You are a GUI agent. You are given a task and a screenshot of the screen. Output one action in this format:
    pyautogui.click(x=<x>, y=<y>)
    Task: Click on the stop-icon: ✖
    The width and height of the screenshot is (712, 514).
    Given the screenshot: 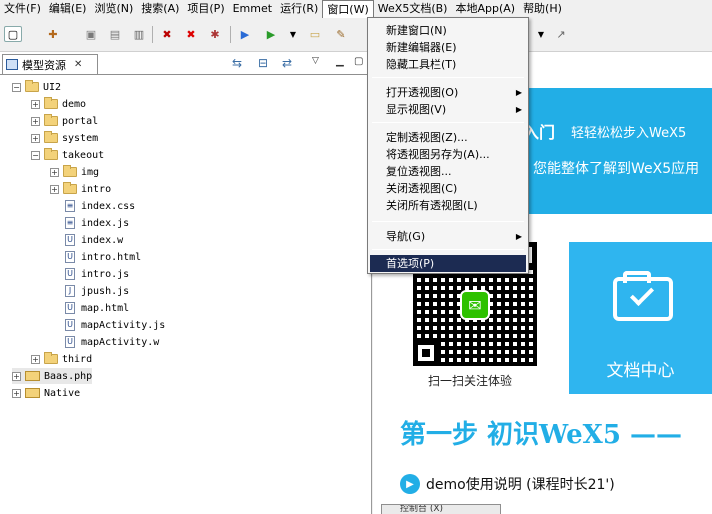 What is the action you would take?
    pyautogui.click(x=191, y=34)
    